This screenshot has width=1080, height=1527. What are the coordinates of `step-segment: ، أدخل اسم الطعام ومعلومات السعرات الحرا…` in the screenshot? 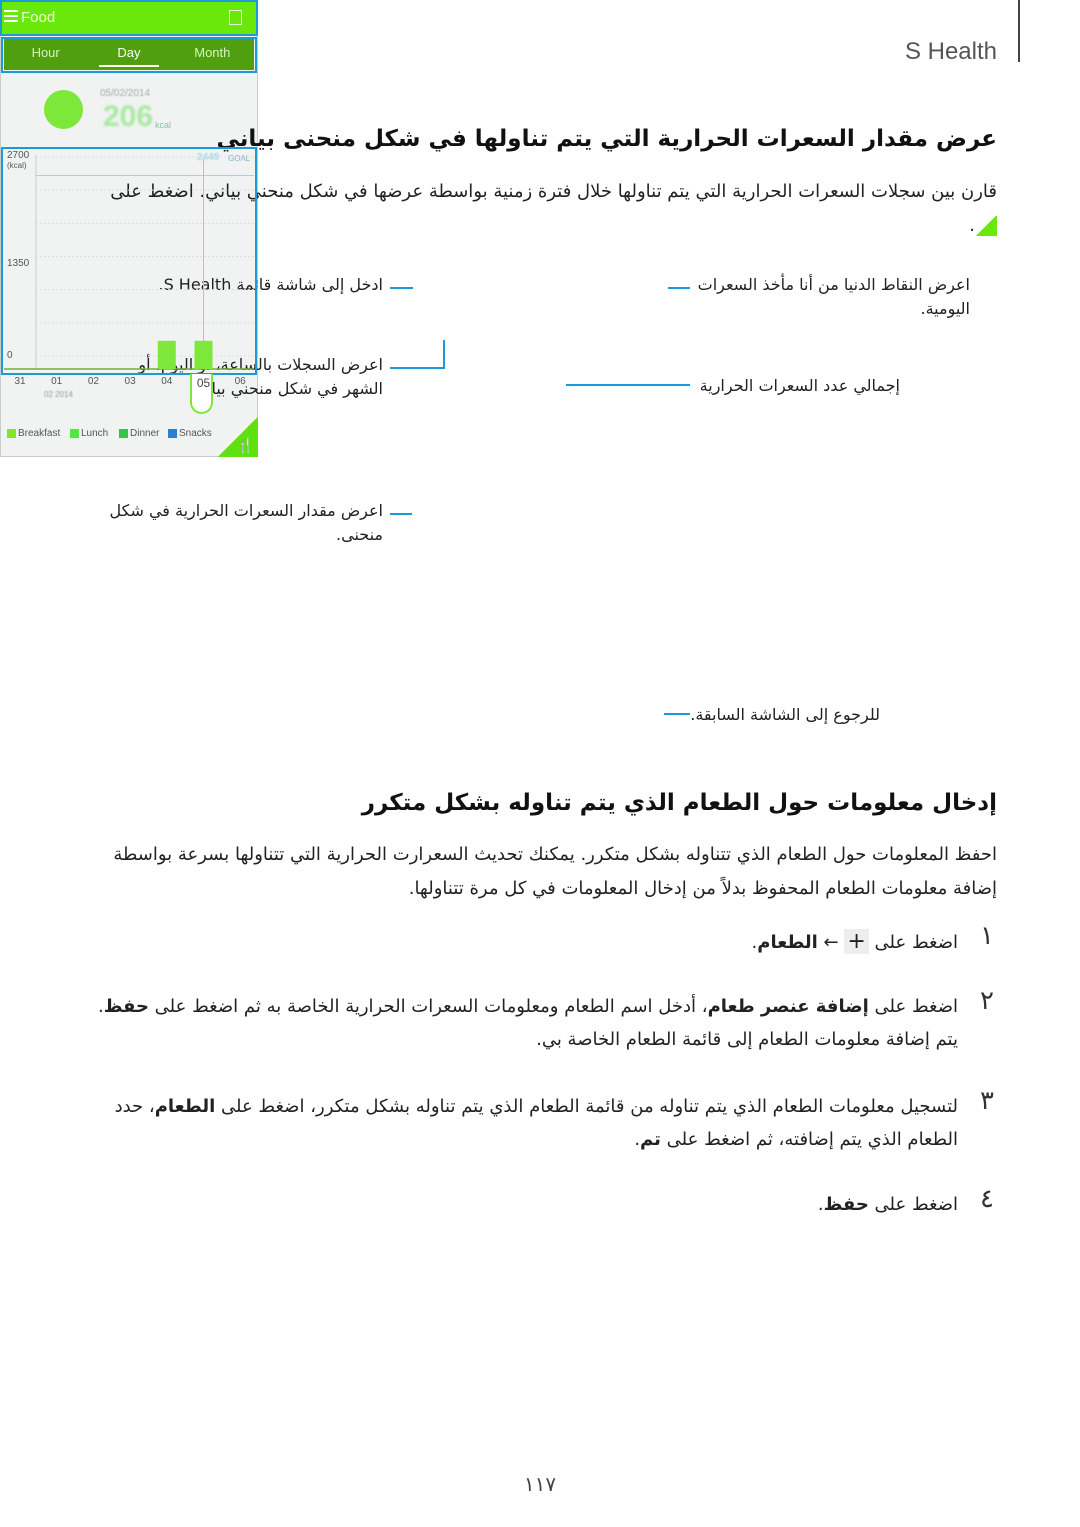 It's located at (428, 1006).